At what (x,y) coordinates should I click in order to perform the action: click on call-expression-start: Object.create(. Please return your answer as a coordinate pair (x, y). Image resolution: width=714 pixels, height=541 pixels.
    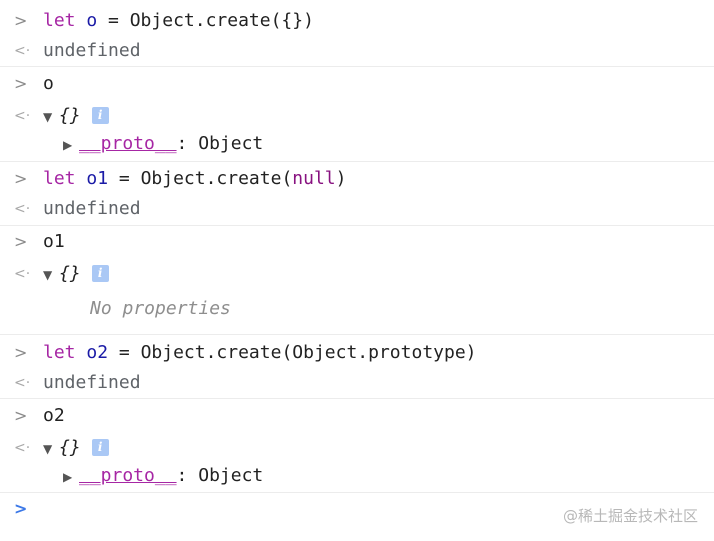
    Looking at the image, I should click on (216, 178).